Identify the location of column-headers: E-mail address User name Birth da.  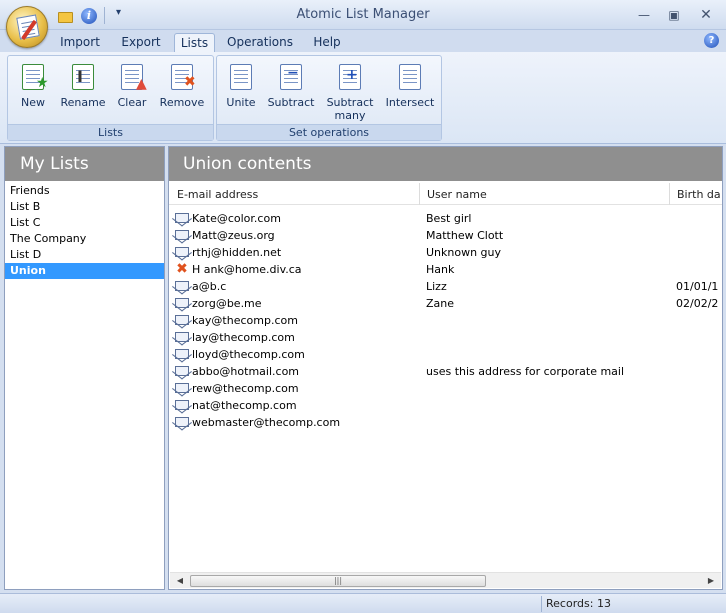
(445, 193).